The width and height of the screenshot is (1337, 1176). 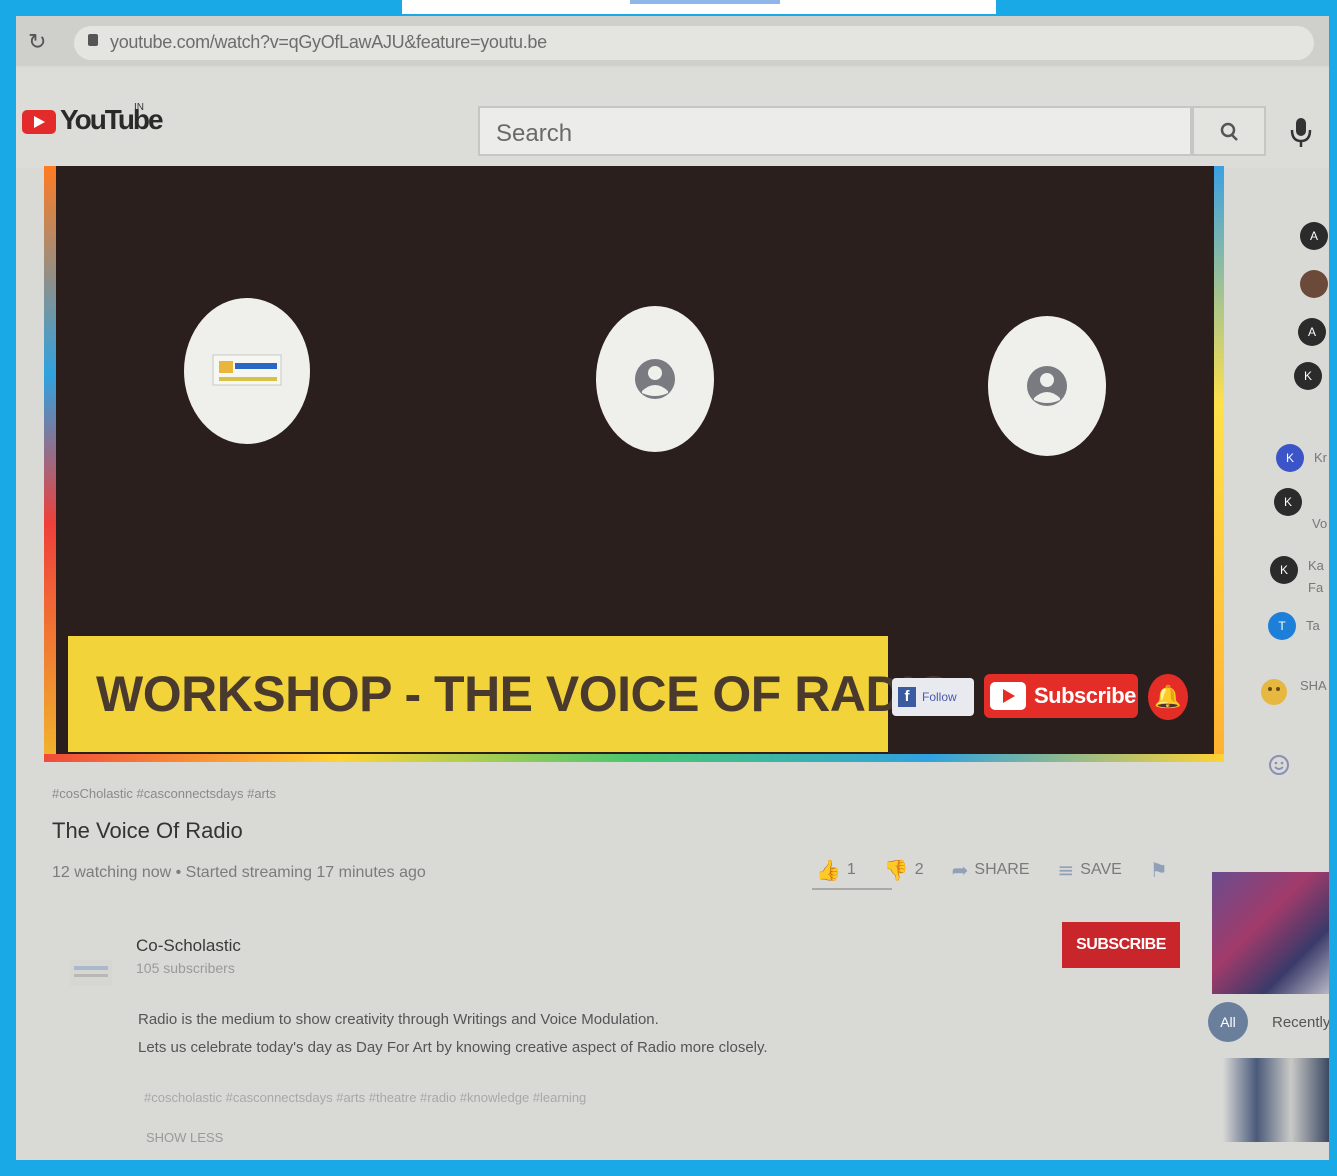 I want to click on youtube-play-icon, so click(x=1008, y=696).